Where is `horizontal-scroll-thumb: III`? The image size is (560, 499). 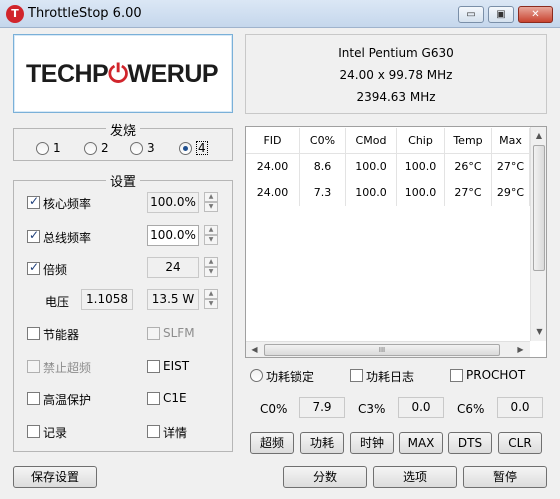
horizontal-scroll-thumb: III is located at coordinates (382, 350).